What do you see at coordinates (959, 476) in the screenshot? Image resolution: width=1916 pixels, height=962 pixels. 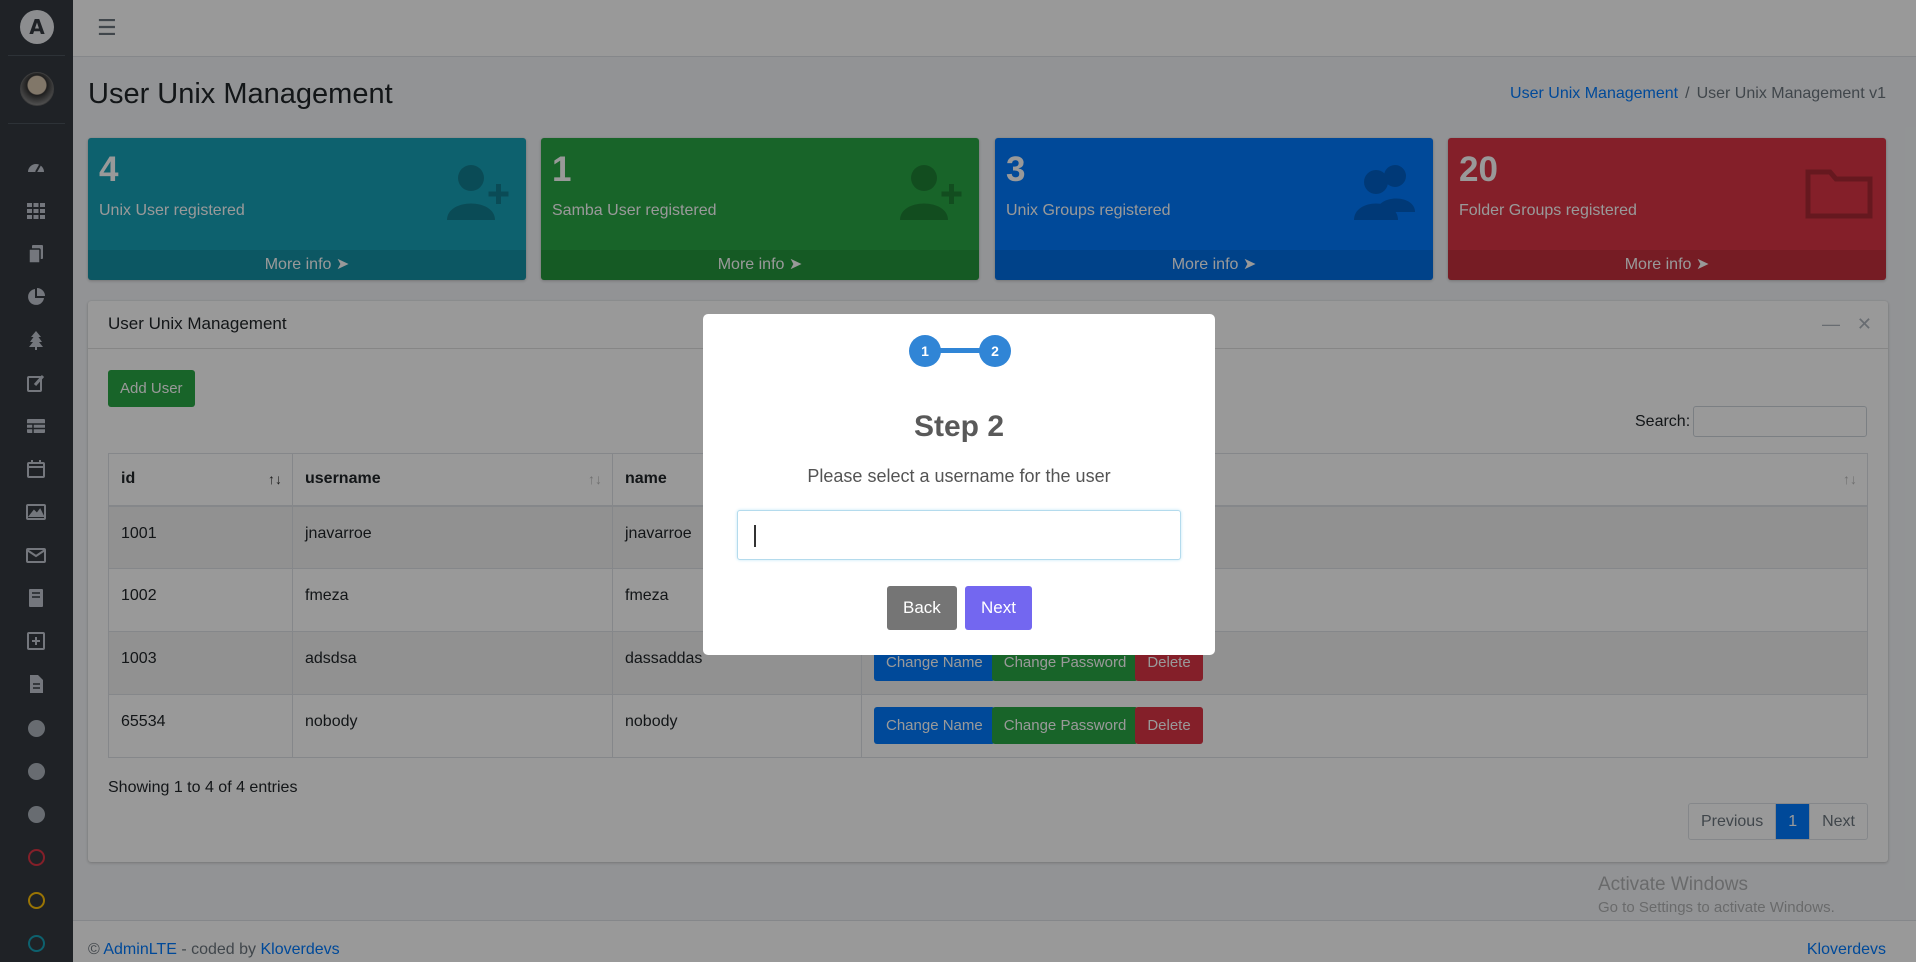 I see `modal-text: Please select a username for the user` at bounding box center [959, 476].